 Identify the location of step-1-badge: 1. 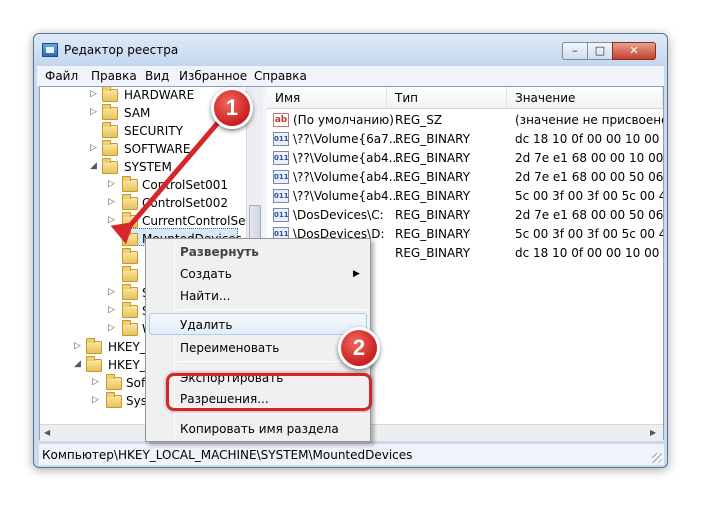
(232, 108).